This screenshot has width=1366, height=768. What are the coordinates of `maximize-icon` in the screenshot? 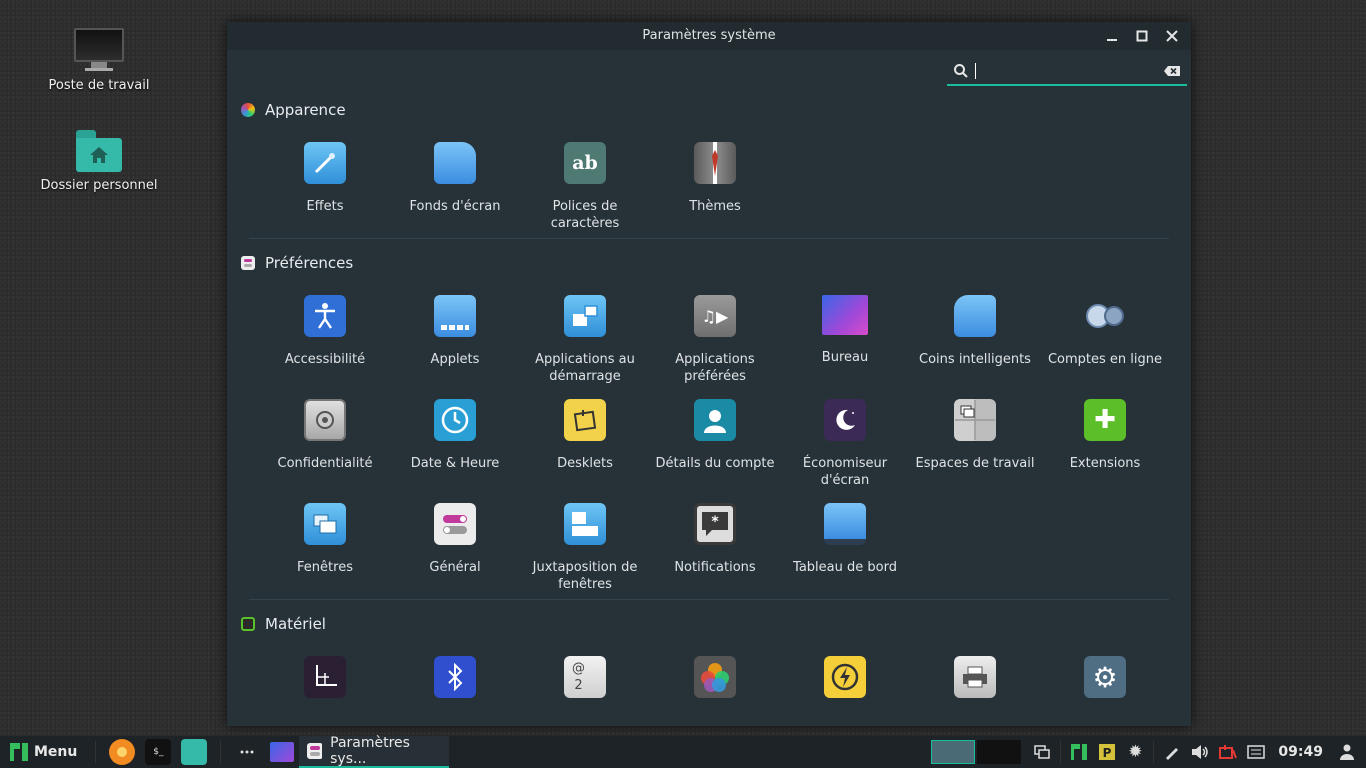 It's located at (1142, 36).